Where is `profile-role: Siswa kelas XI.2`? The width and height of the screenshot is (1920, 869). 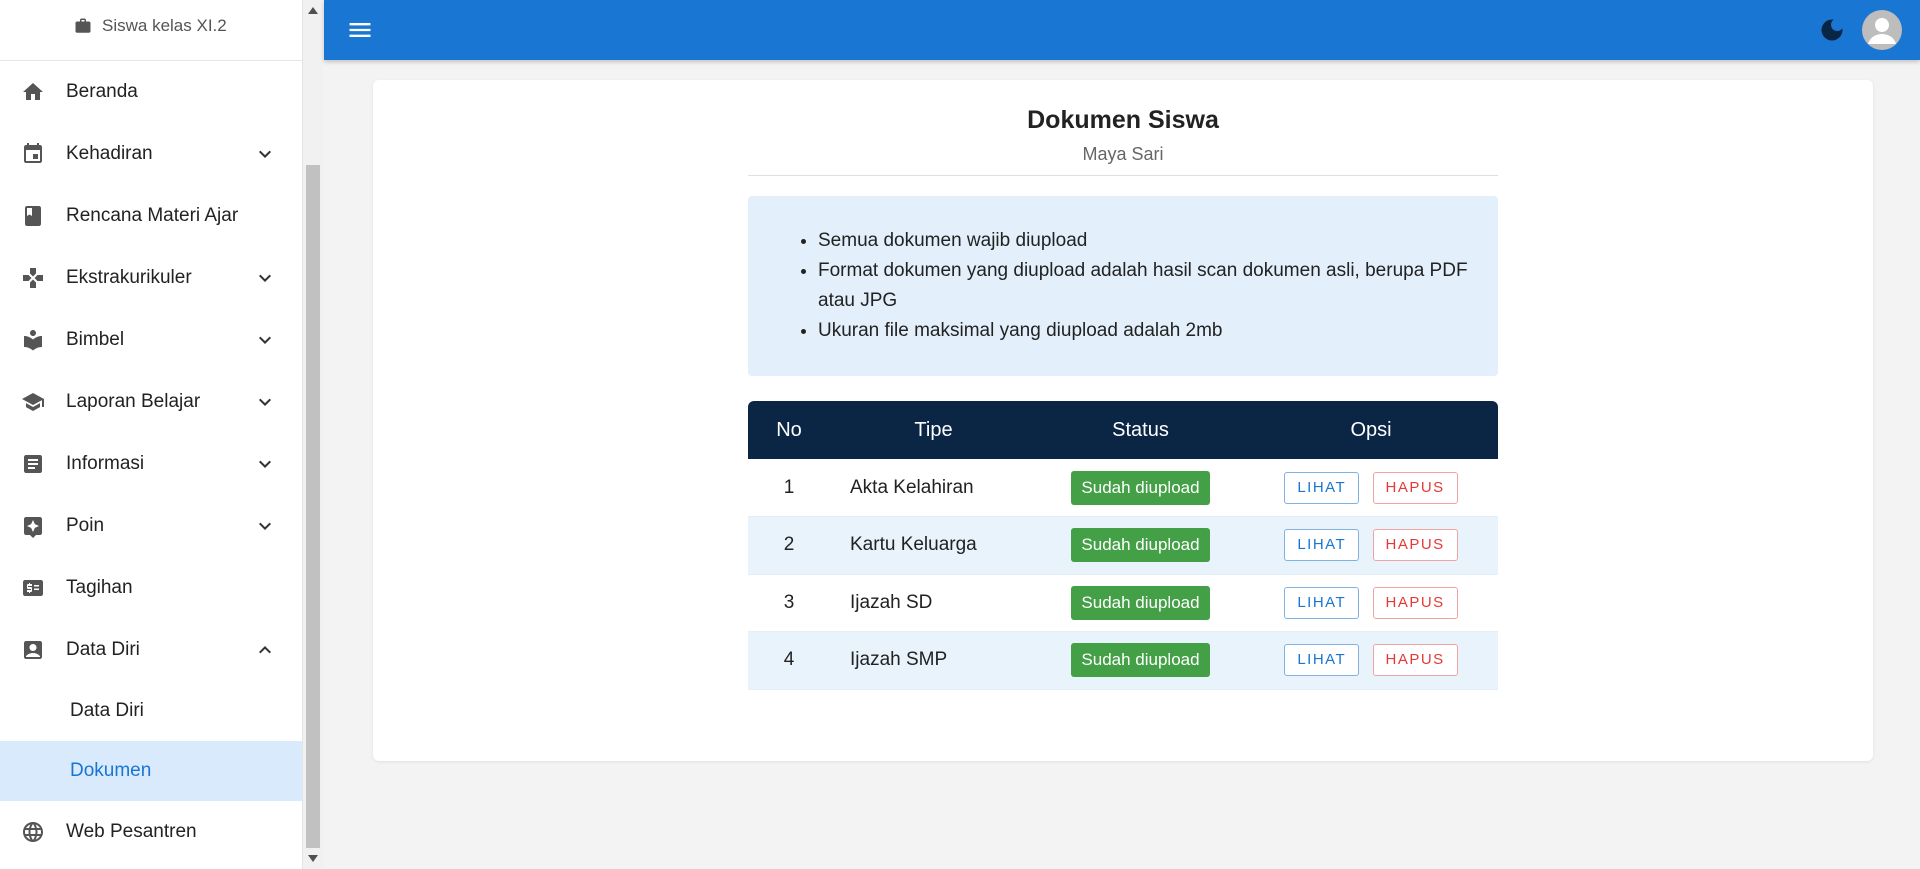
profile-role: Siswa kelas XI.2 is located at coordinates (150, 26).